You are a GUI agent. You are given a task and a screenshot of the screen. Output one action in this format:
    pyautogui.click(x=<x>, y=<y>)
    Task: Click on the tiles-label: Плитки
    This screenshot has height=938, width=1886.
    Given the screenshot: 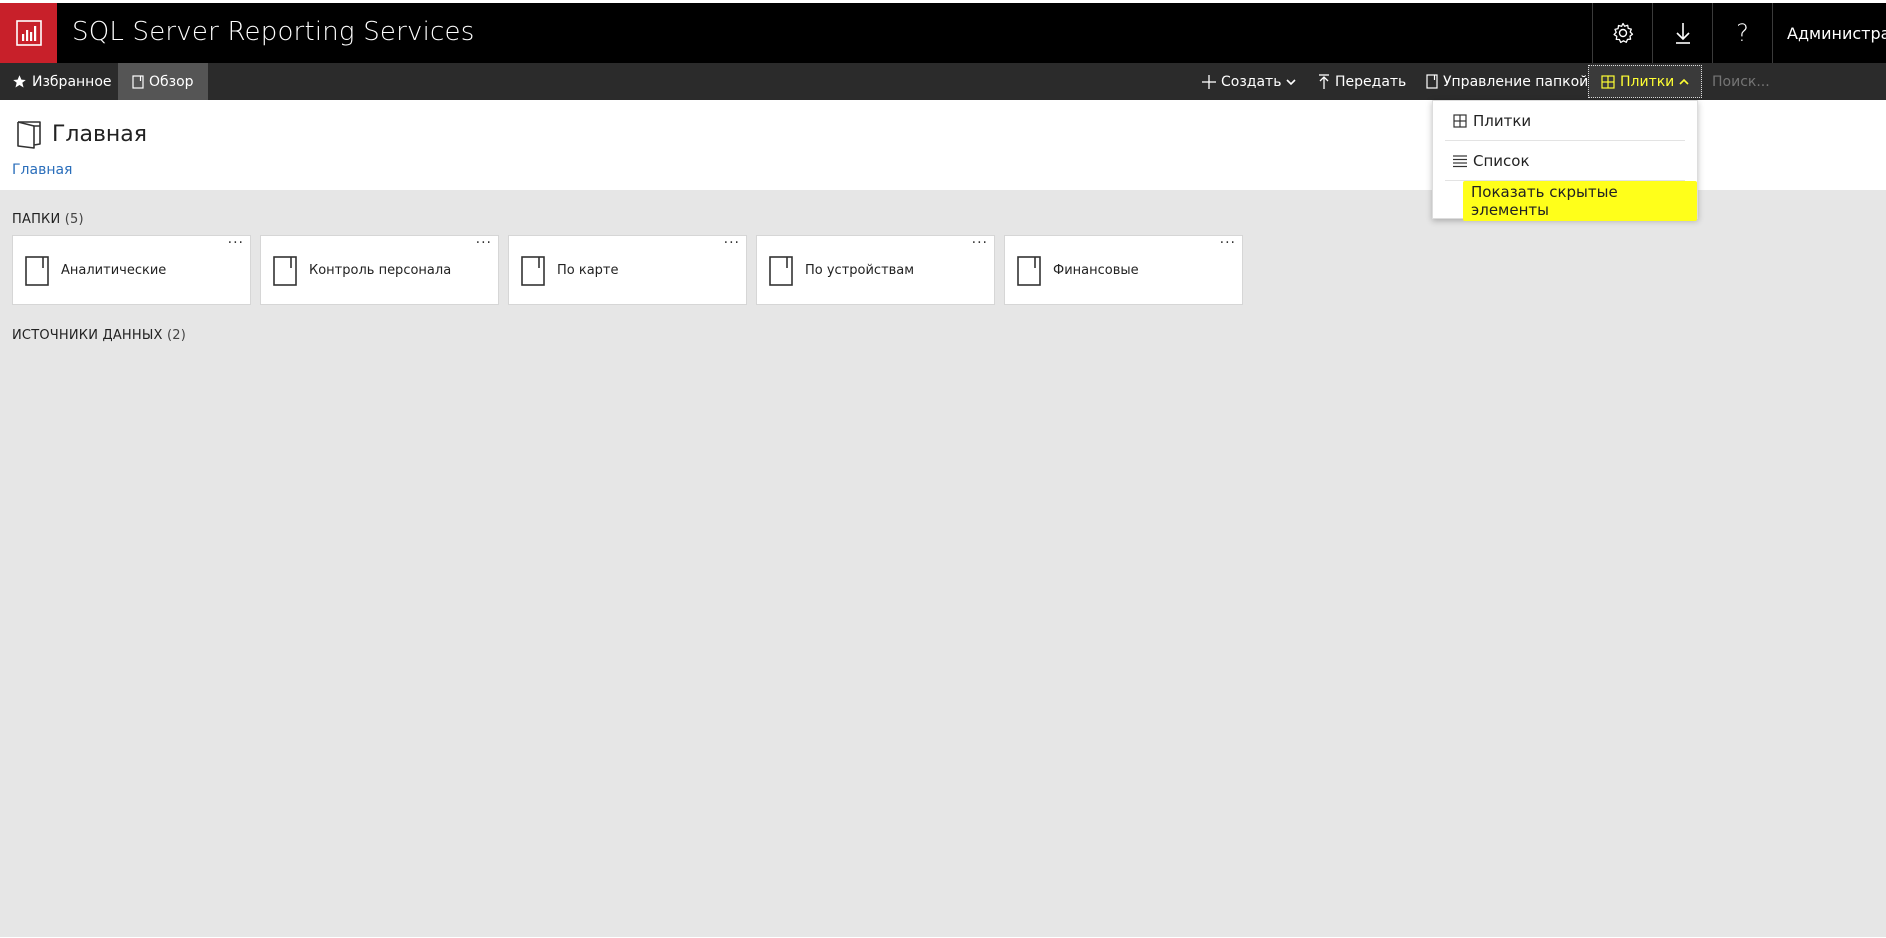 What is the action you would take?
    pyautogui.click(x=1647, y=81)
    